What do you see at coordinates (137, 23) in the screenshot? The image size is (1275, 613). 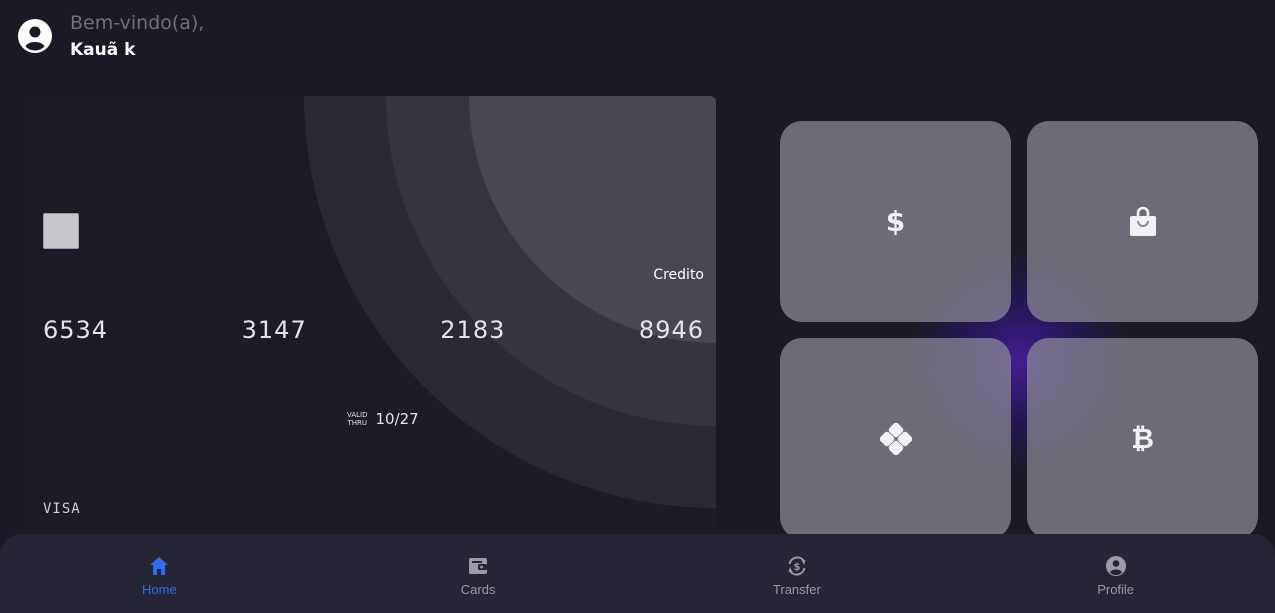 I see `welcome-text: Bem-vindo(a),` at bounding box center [137, 23].